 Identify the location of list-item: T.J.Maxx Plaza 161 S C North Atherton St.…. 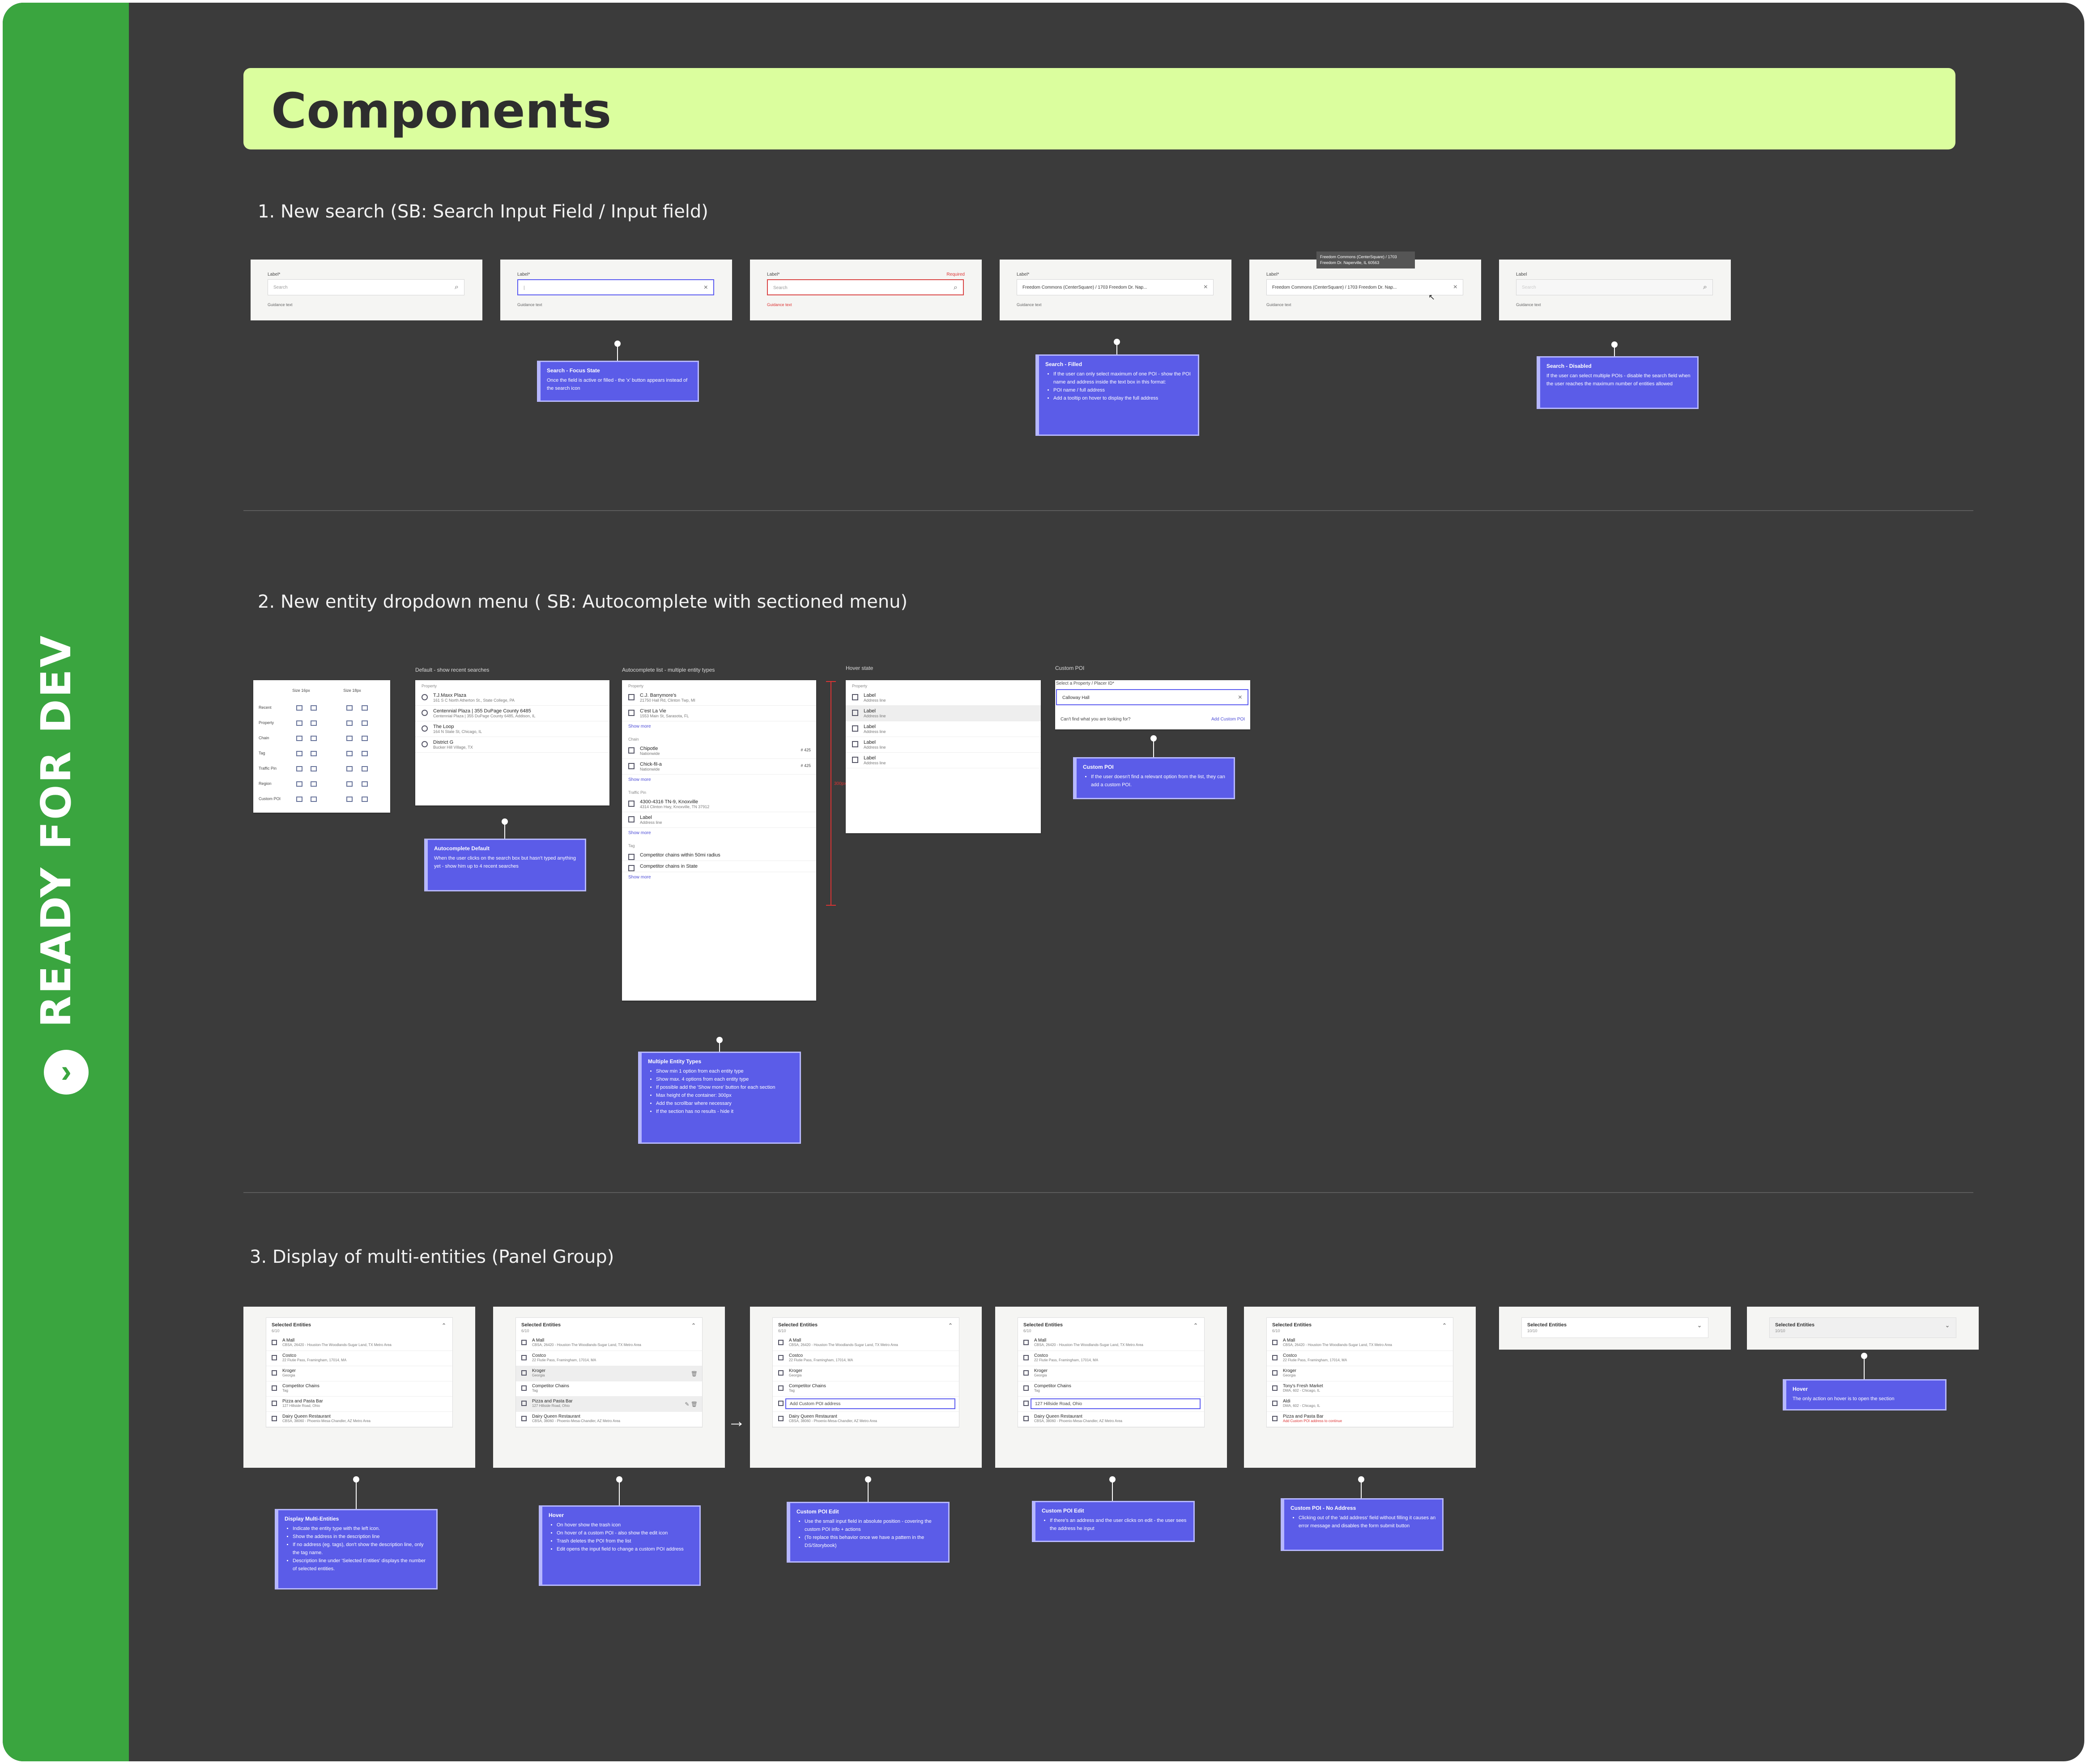
(512, 698).